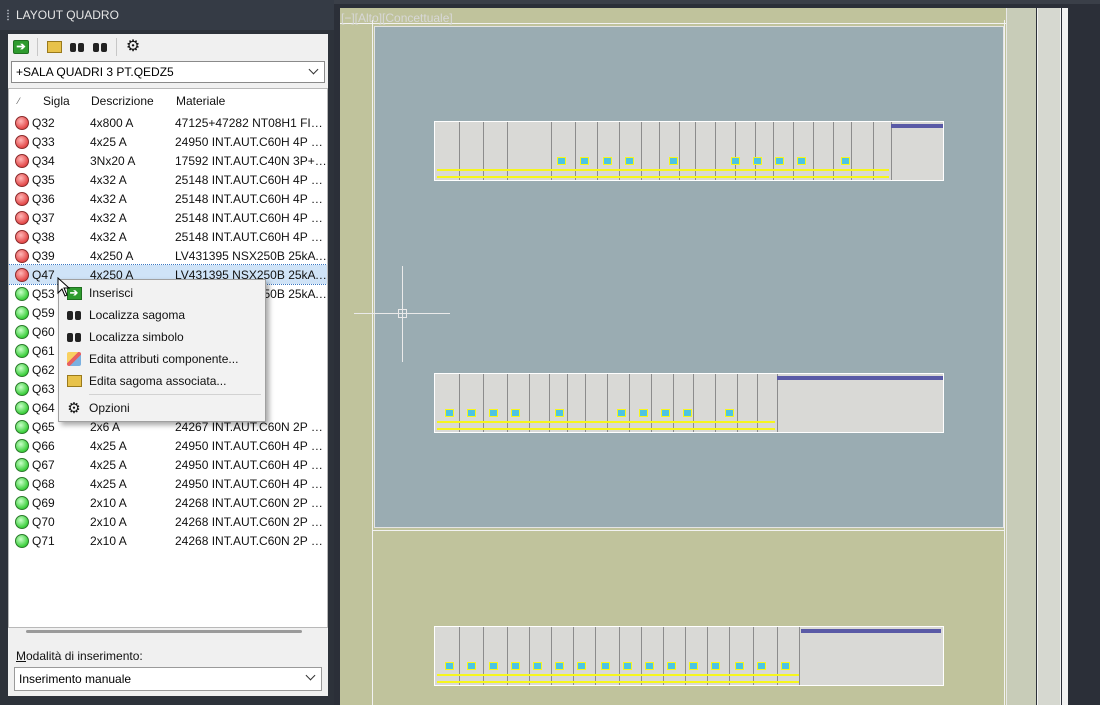  I want to click on edit-attributes-icon, so click(74, 359).